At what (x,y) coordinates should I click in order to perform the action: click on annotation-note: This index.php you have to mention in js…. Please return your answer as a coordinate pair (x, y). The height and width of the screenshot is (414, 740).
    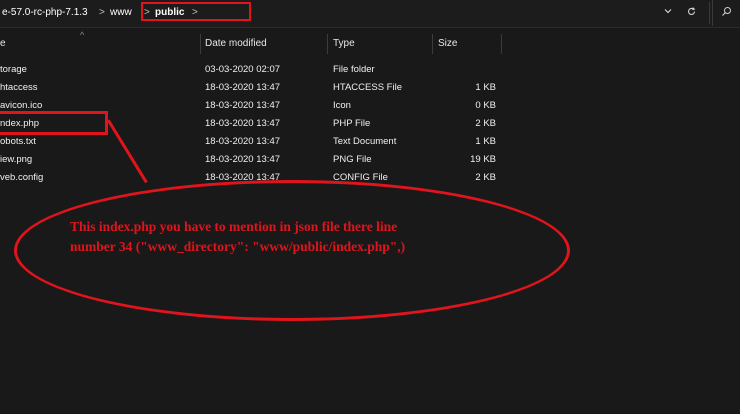
    Looking at the image, I should click on (315, 237).